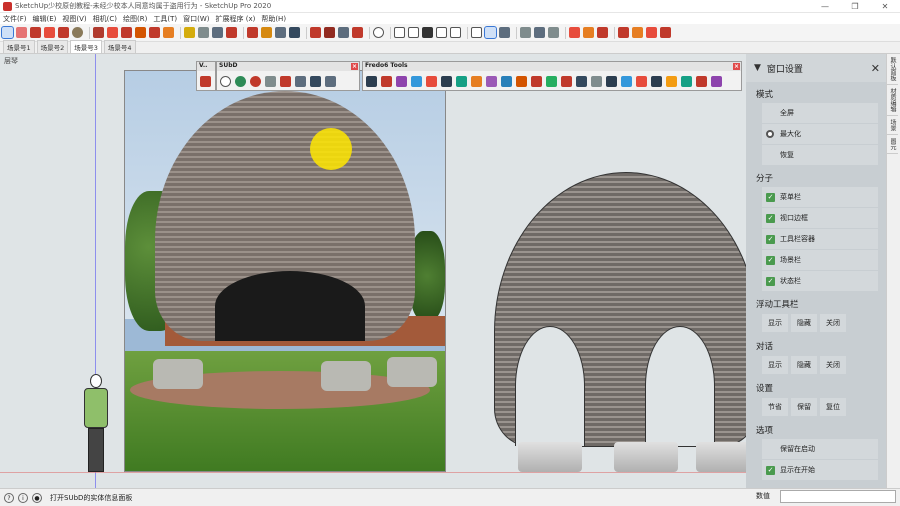  What do you see at coordinates (775, 323) in the screenshot?
I see `floating-show-button: 显示` at bounding box center [775, 323].